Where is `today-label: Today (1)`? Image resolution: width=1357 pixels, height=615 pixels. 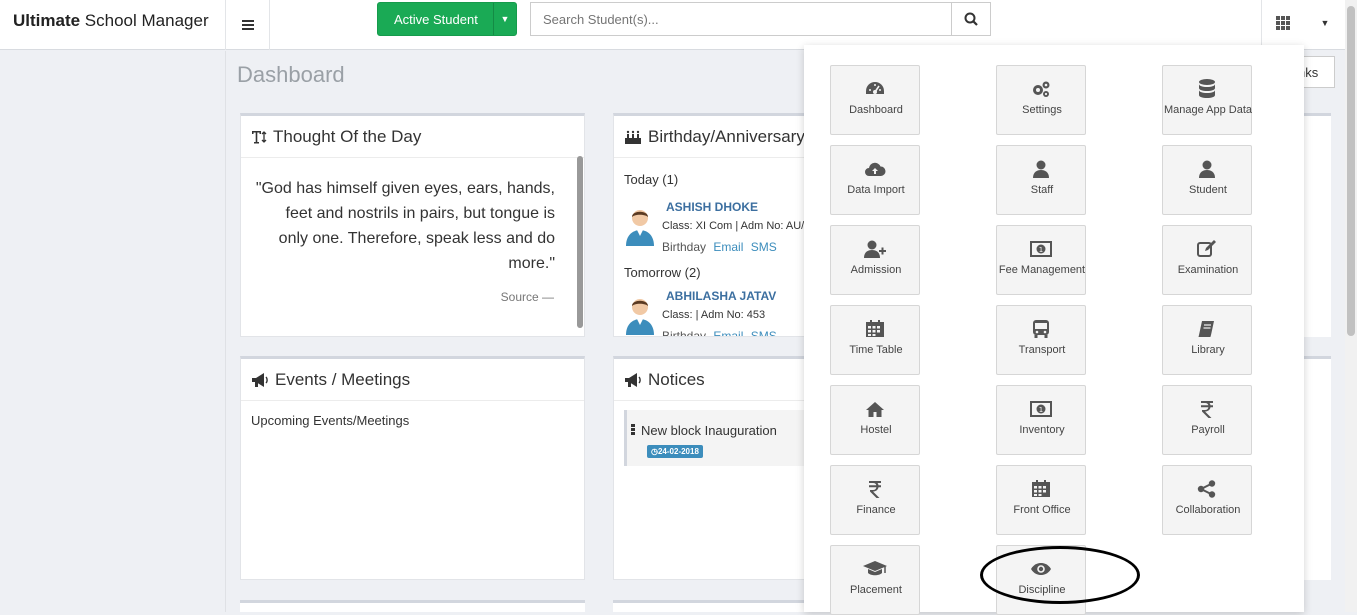
today-label: Today (1) is located at coordinates (651, 179).